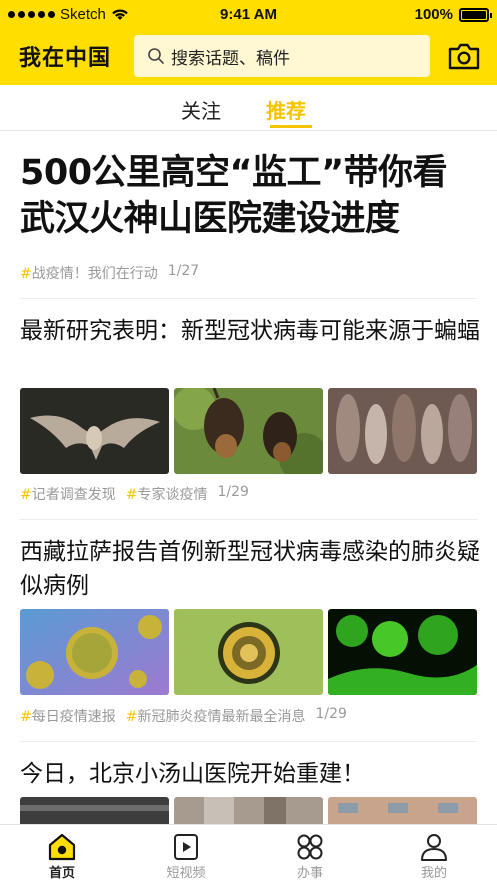 Image resolution: width=497 pixels, height=883 pixels. What do you see at coordinates (89, 273) in the screenshot?
I see `topic-tag: #战疫情！我们在行动` at bounding box center [89, 273].